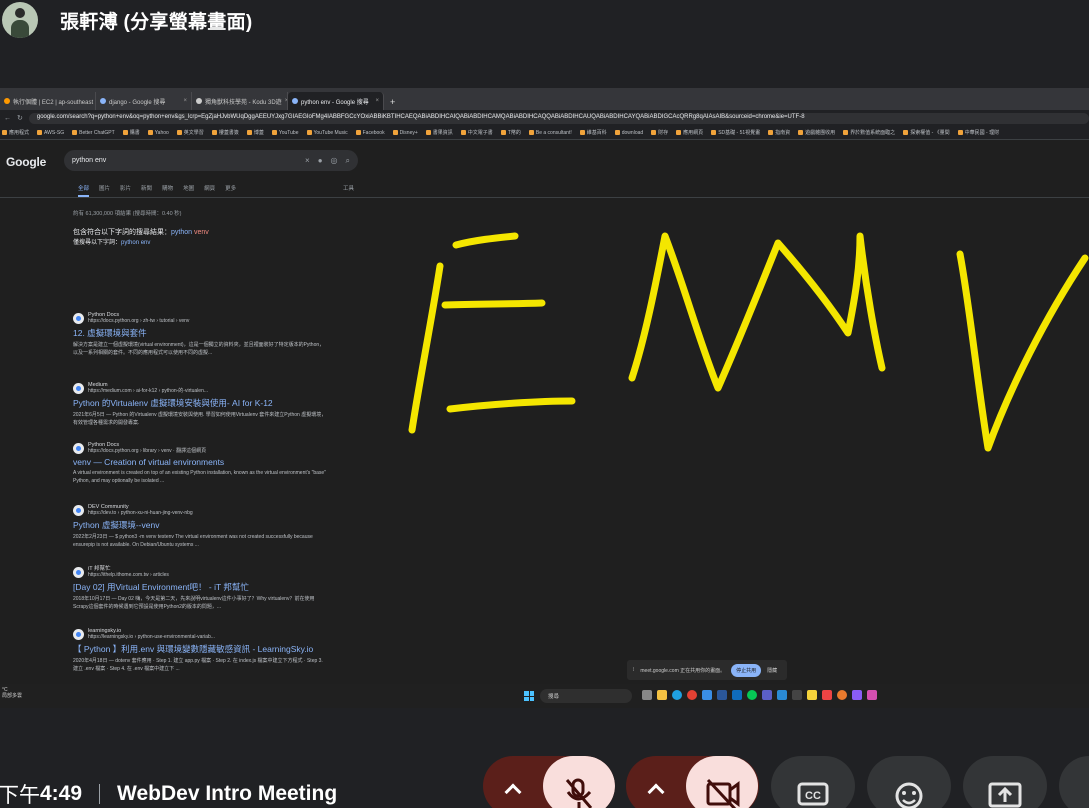 Image resolution: width=1089 pixels, height=808 pixels. What do you see at coordinates (782, 695) in the screenshot?
I see `vscode-icon` at bounding box center [782, 695].